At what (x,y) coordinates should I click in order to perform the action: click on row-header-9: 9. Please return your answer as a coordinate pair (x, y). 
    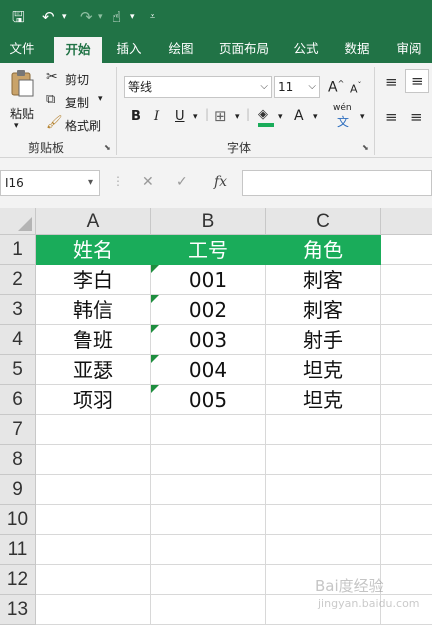
    Looking at the image, I should click on (18, 490).